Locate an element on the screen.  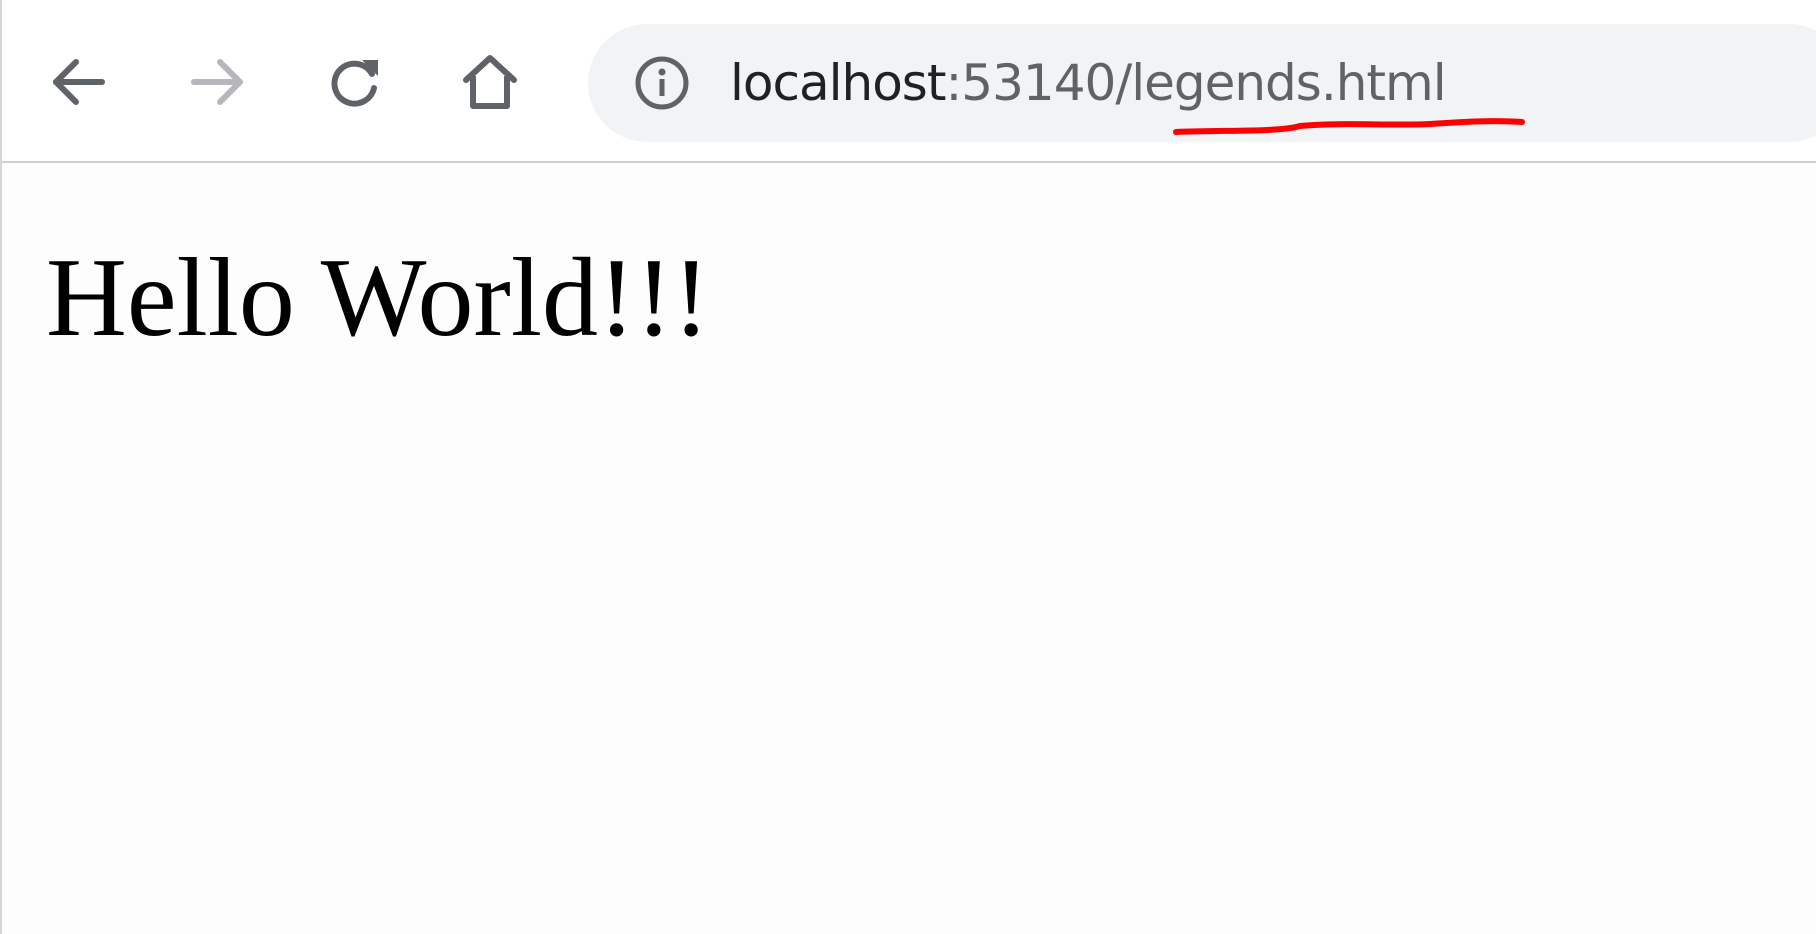
forward-button is located at coordinates (218, 82).